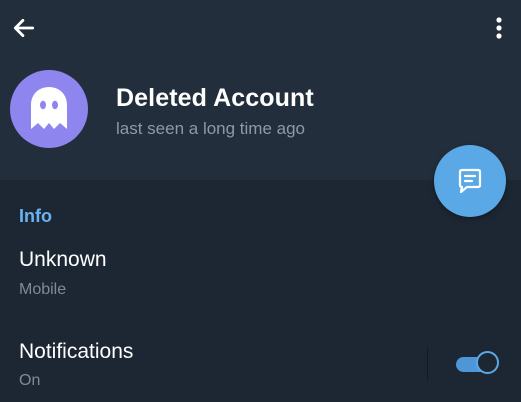  I want to click on more-vertical-icon, so click(499, 28).